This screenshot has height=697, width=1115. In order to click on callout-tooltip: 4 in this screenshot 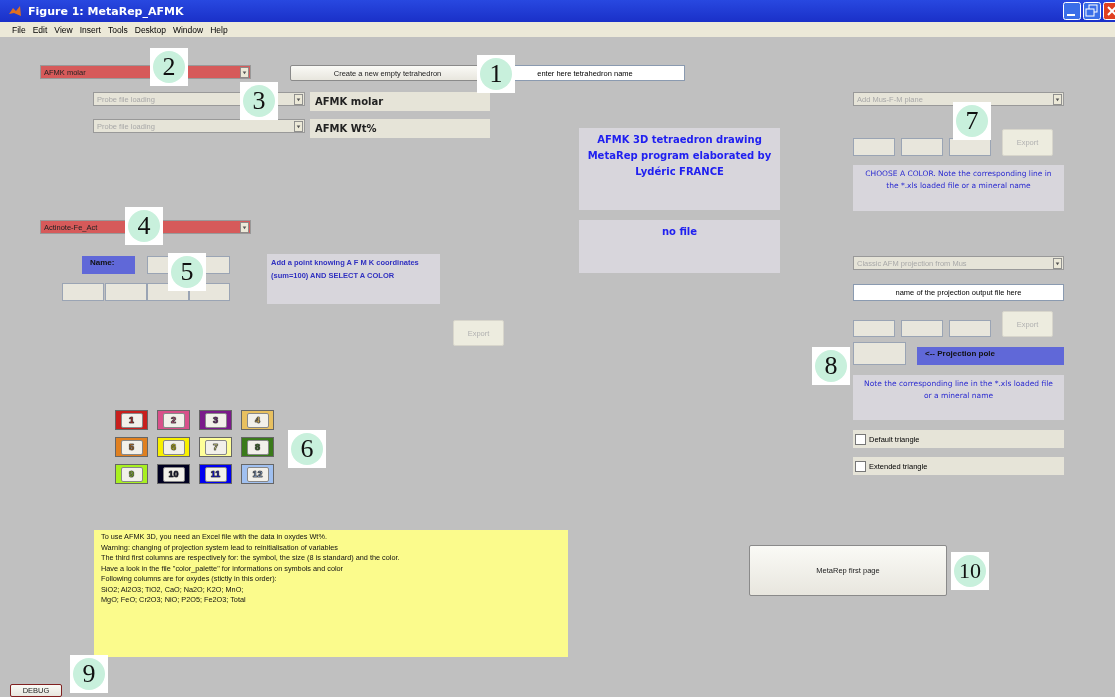, I will do `click(144, 226)`.